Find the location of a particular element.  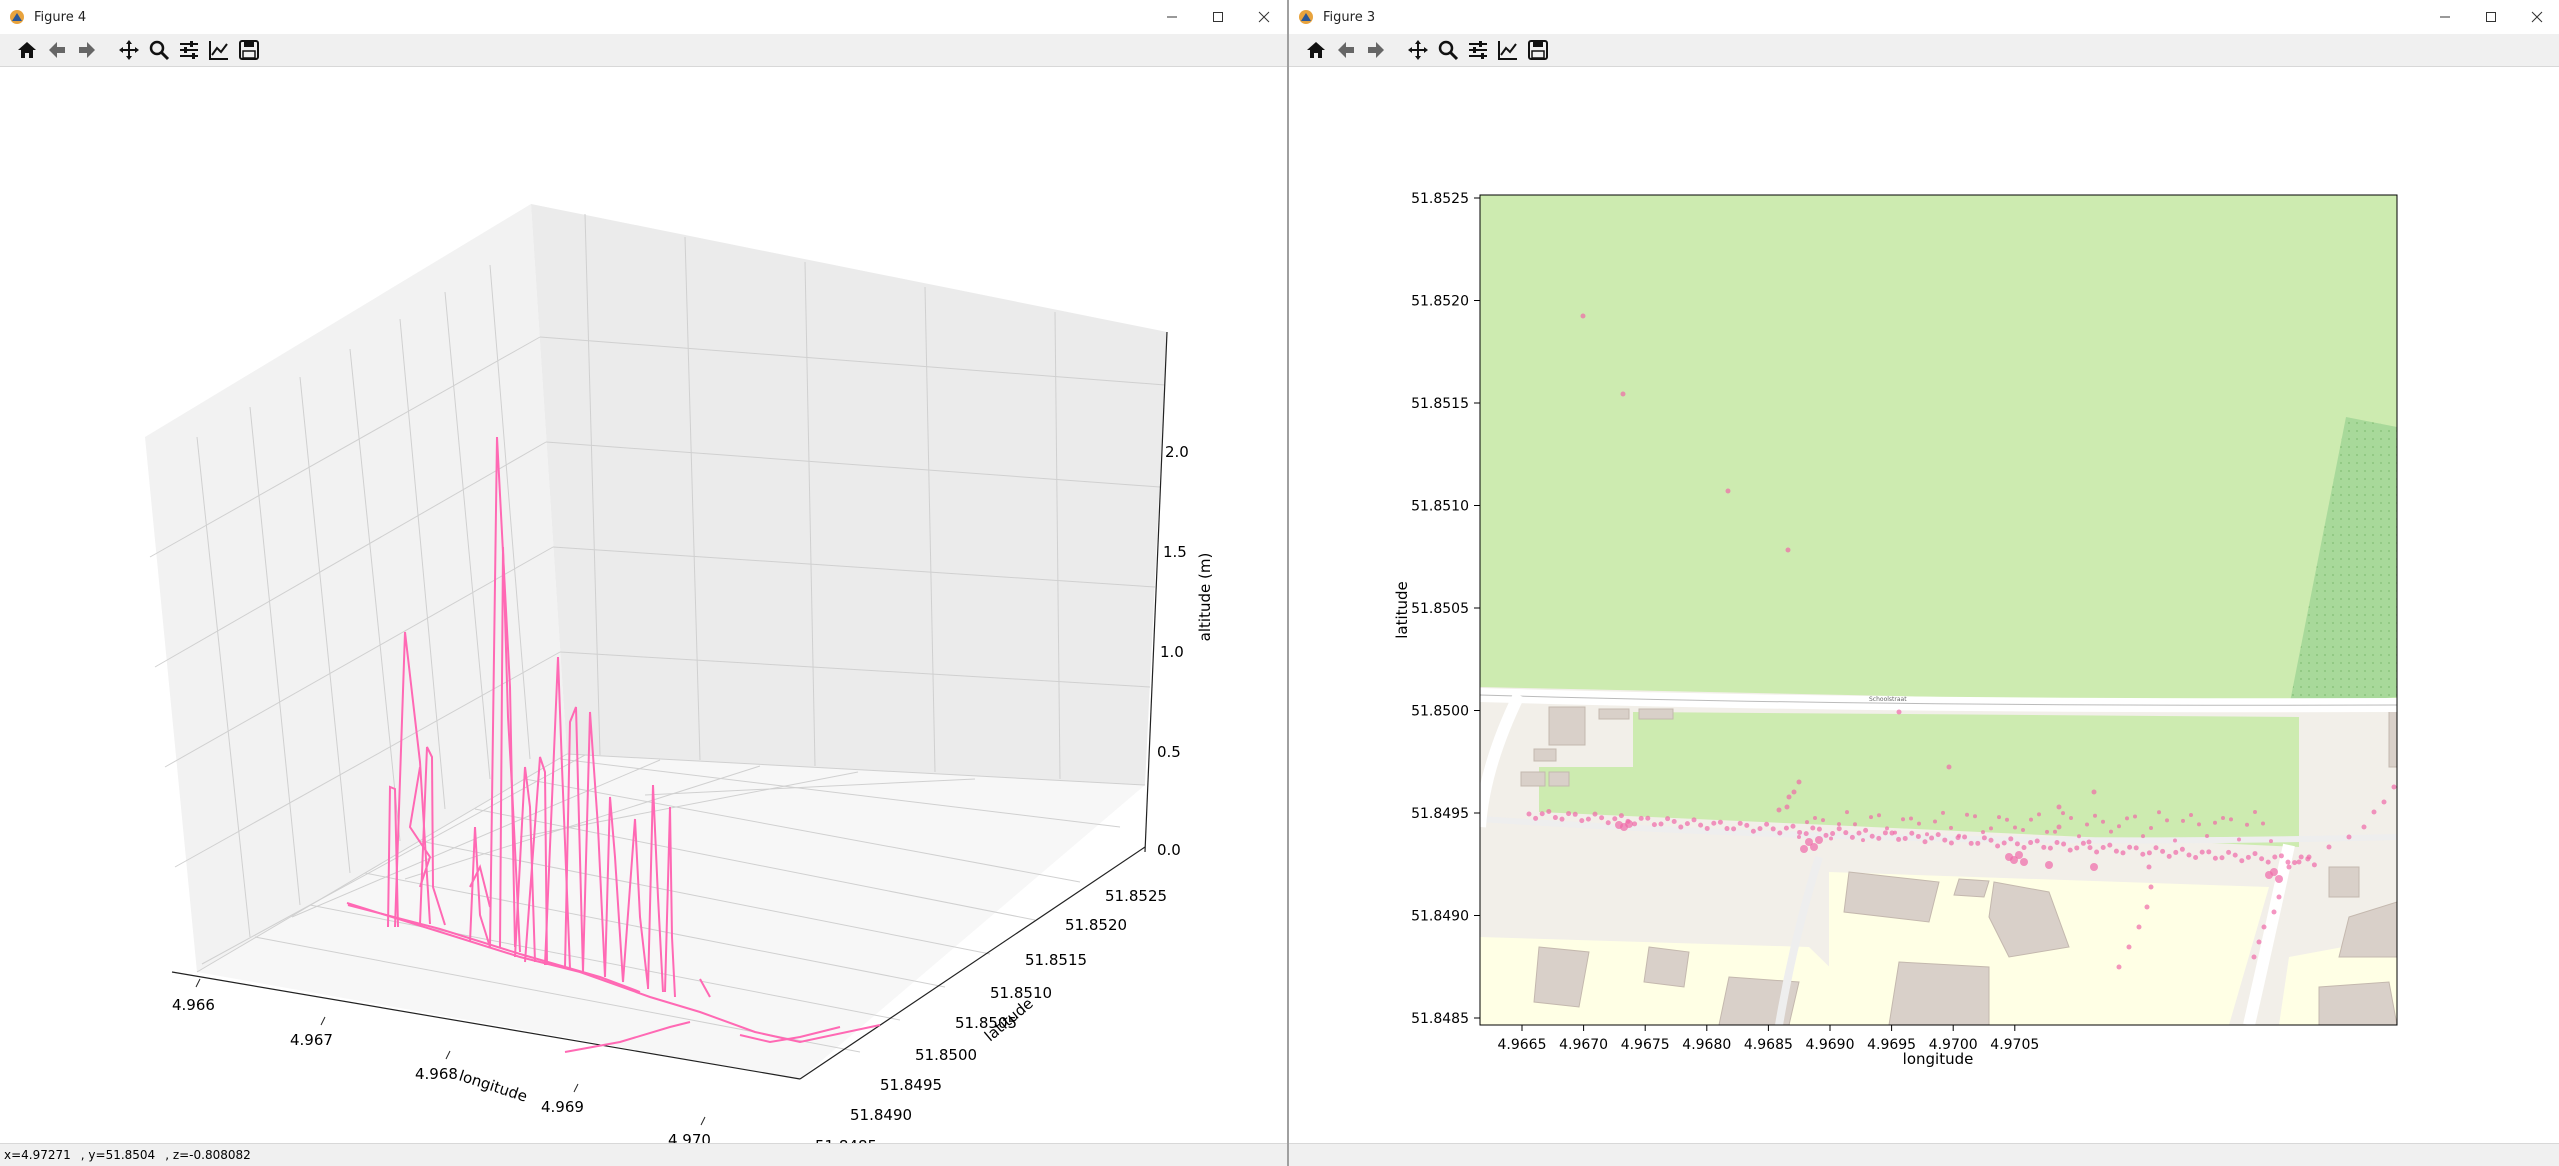

x-axis-label: longitude is located at coordinates (1938, 1059).